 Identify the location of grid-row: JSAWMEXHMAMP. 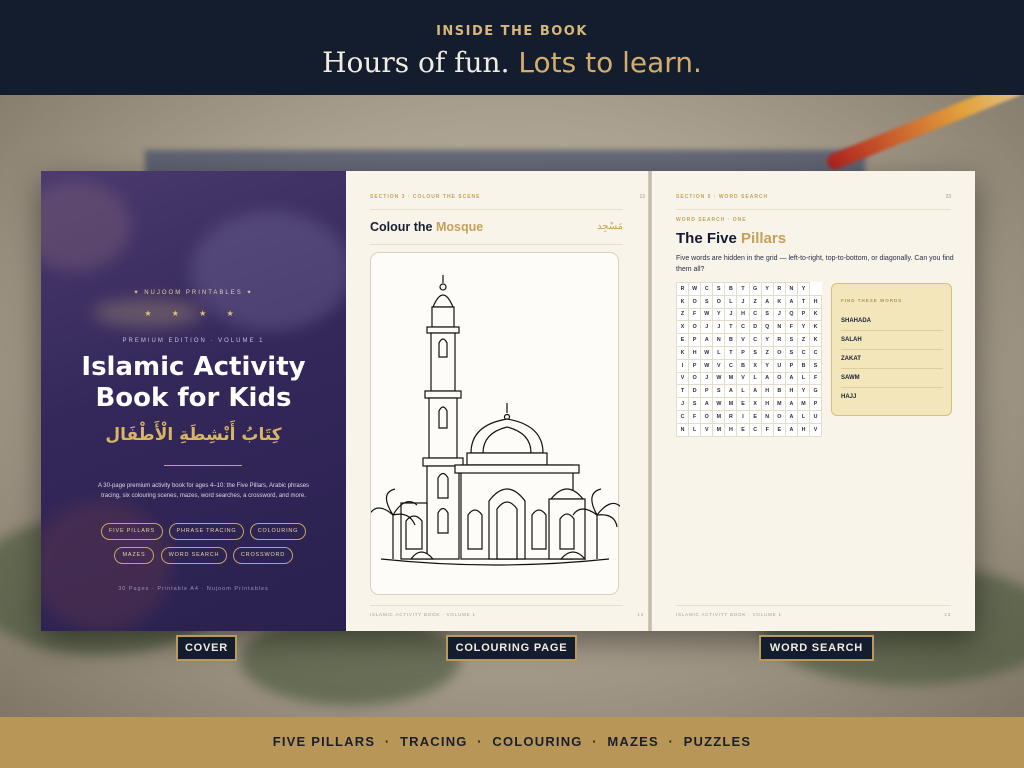
(749, 404).